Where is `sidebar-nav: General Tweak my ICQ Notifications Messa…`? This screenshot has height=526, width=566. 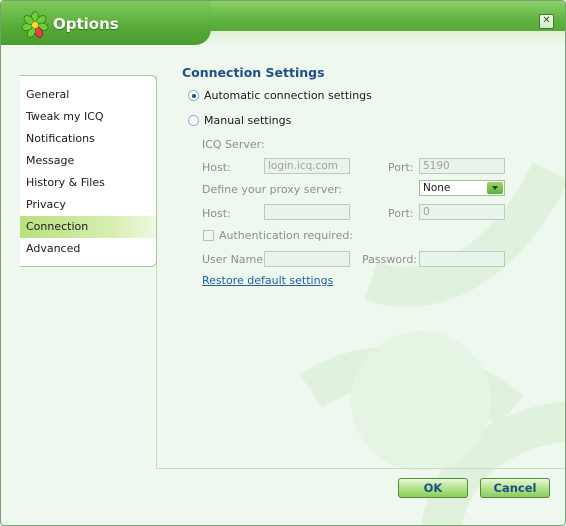 sidebar-nav: General Tweak my ICQ Notifications Messa… is located at coordinates (88, 172).